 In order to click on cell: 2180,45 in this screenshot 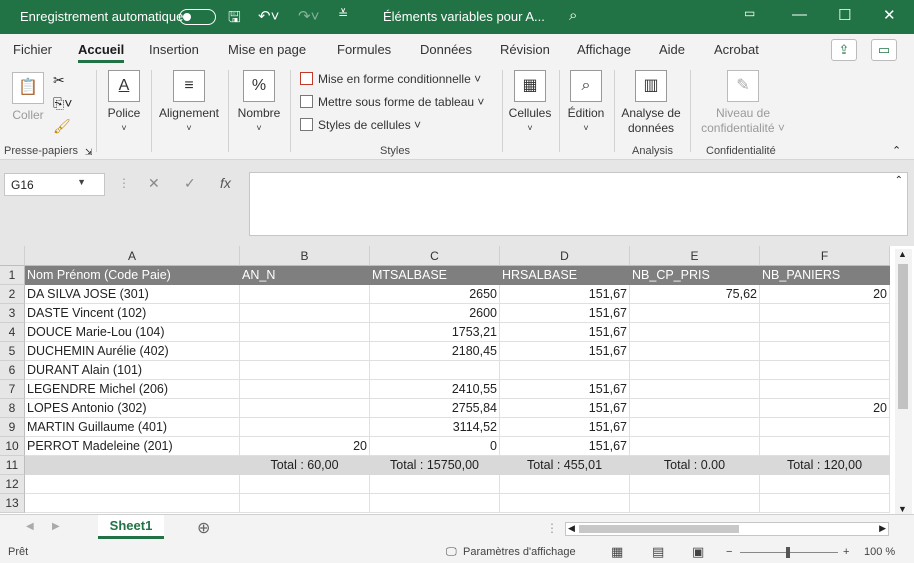, I will do `click(435, 351)`.